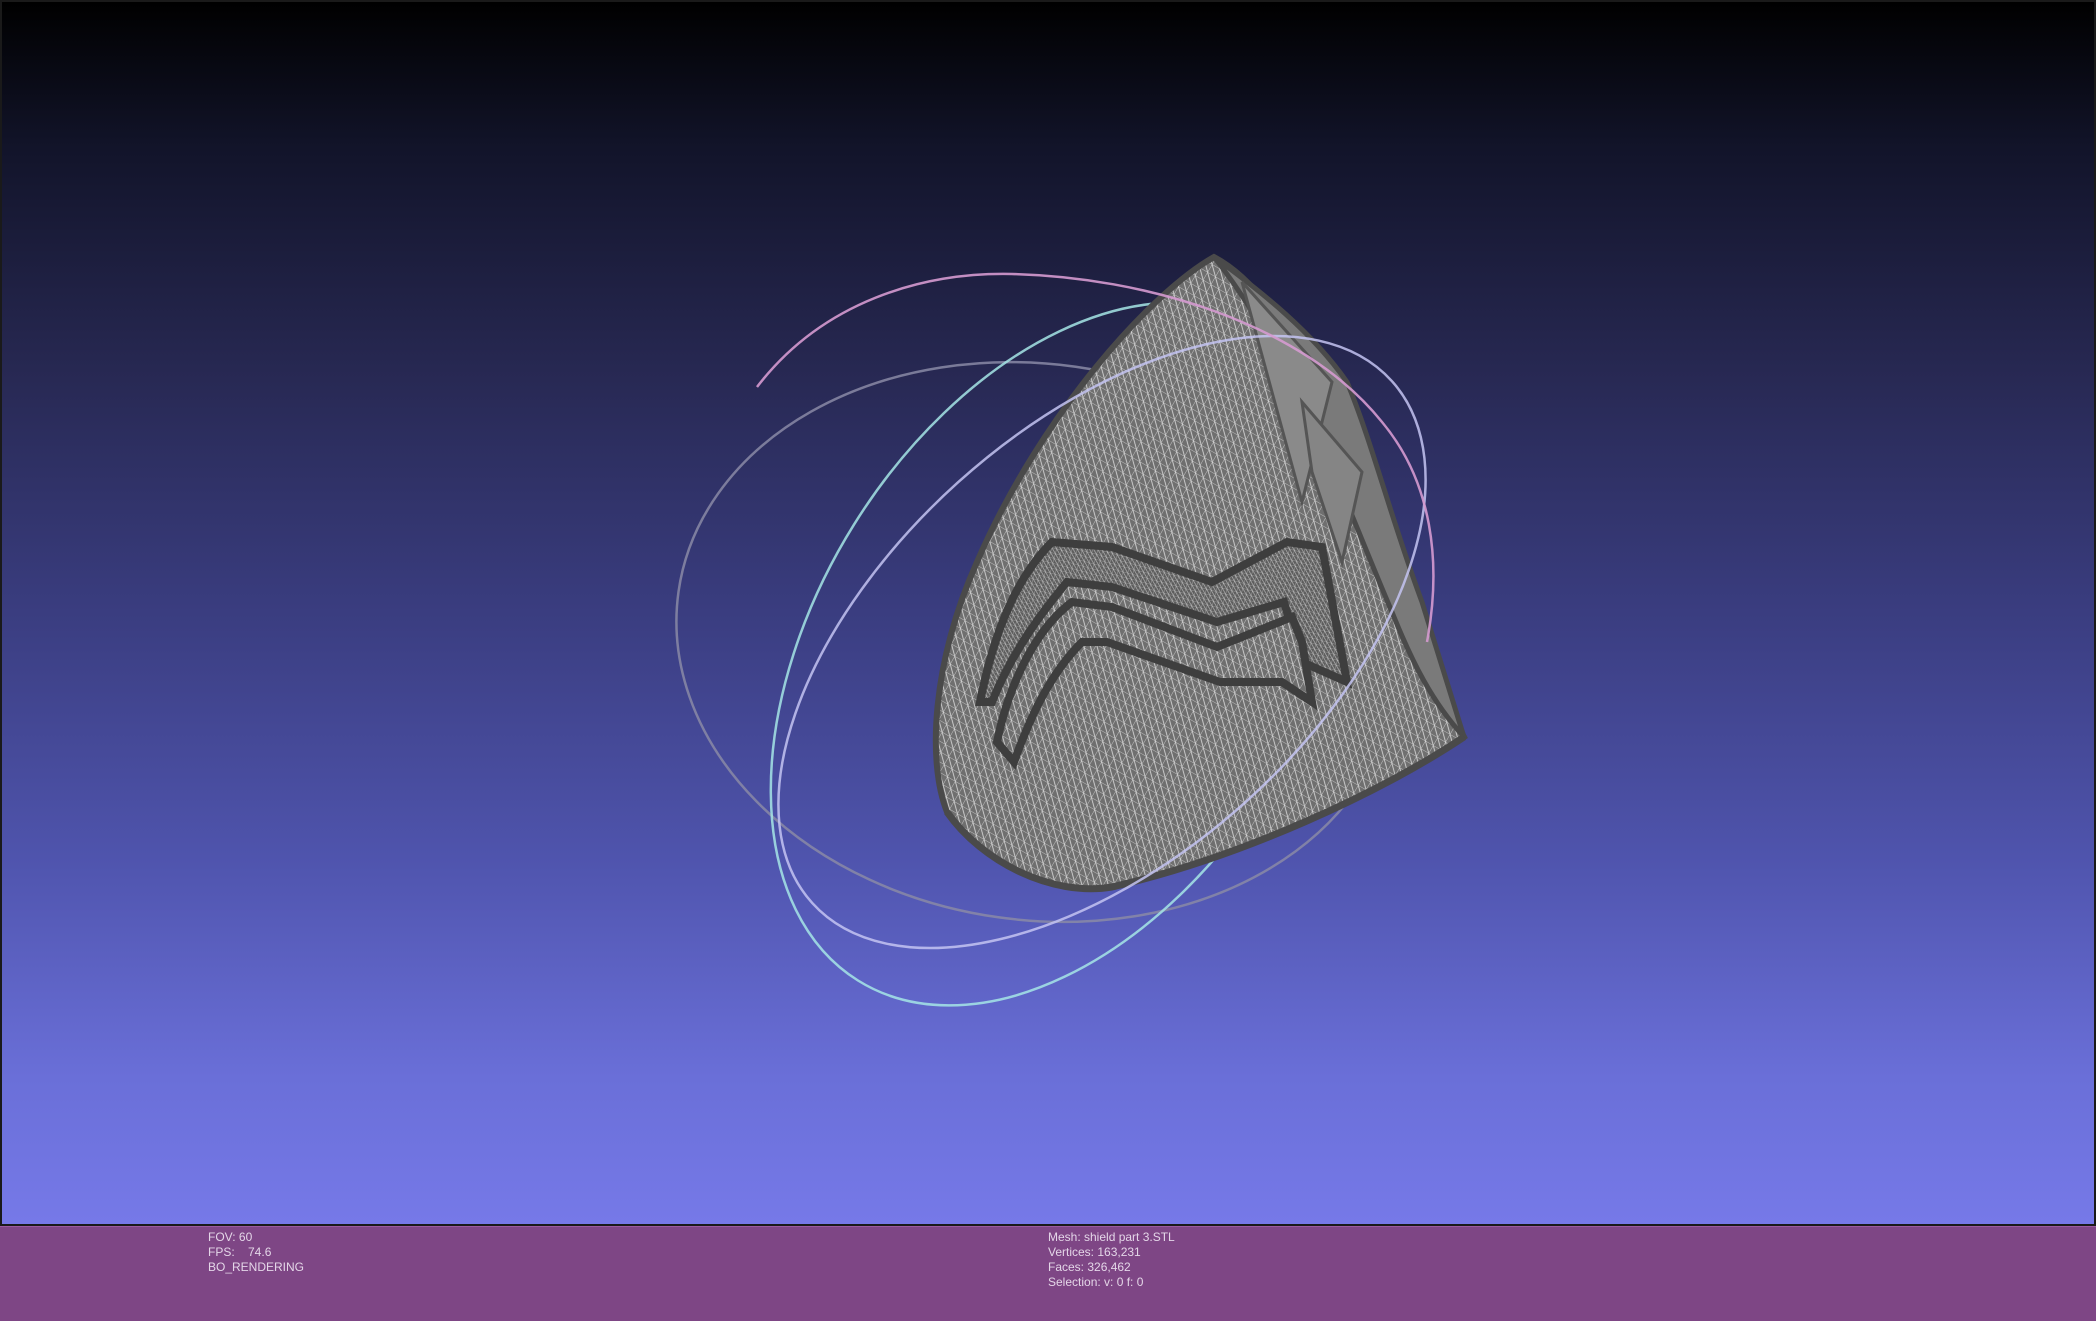  What do you see at coordinates (1094, 1252) in the screenshot?
I see `vertices-label: Vertices: 163,231` at bounding box center [1094, 1252].